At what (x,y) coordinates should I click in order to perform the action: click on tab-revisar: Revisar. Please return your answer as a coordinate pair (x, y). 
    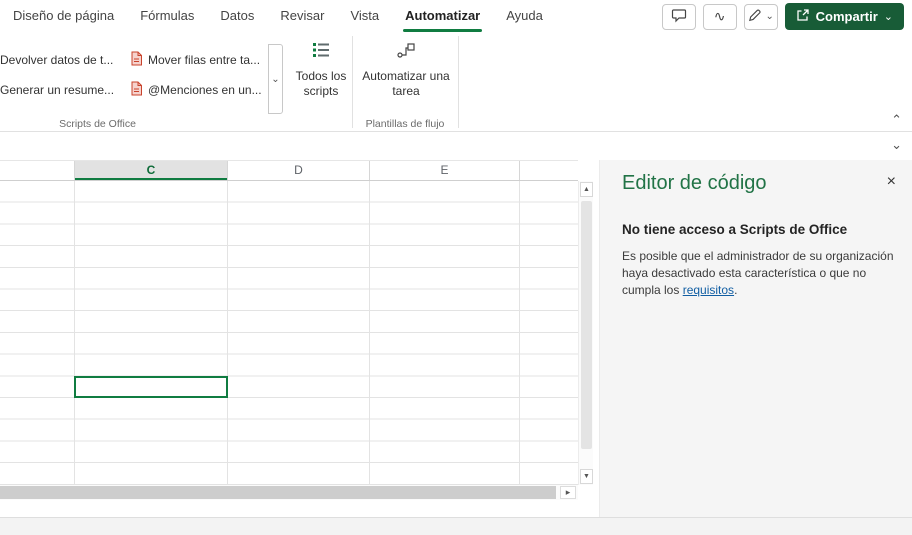
    Looking at the image, I should click on (302, 16).